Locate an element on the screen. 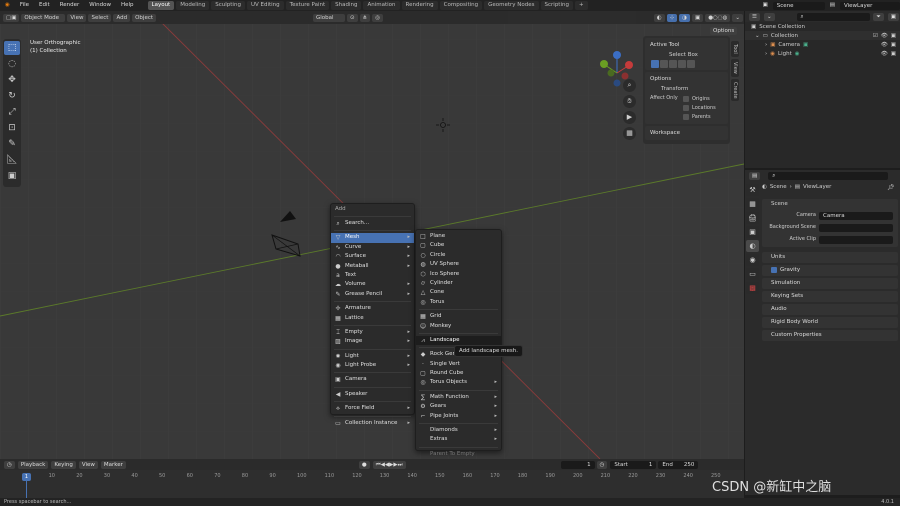 This screenshot has width=900, height=506. properties-search-input: ⌕ is located at coordinates (828, 175).